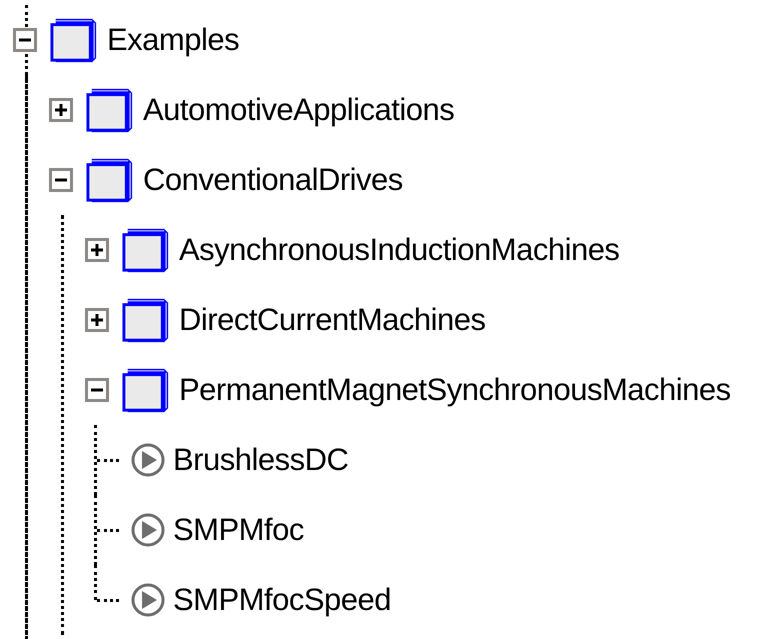 This screenshot has height=639, width=765. Describe the element at coordinates (173, 40) in the screenshot. I see `tree-item-label: Examples` at that location.